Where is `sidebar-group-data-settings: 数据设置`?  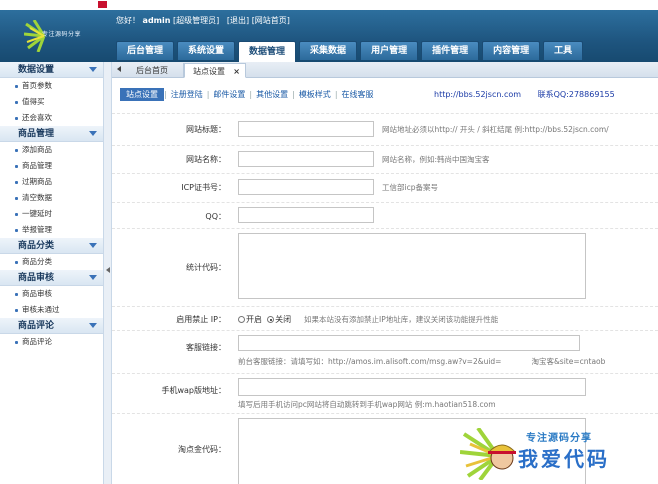
sidebar-group-data-settings: 数据设置 is located at coordinates (51, 70).